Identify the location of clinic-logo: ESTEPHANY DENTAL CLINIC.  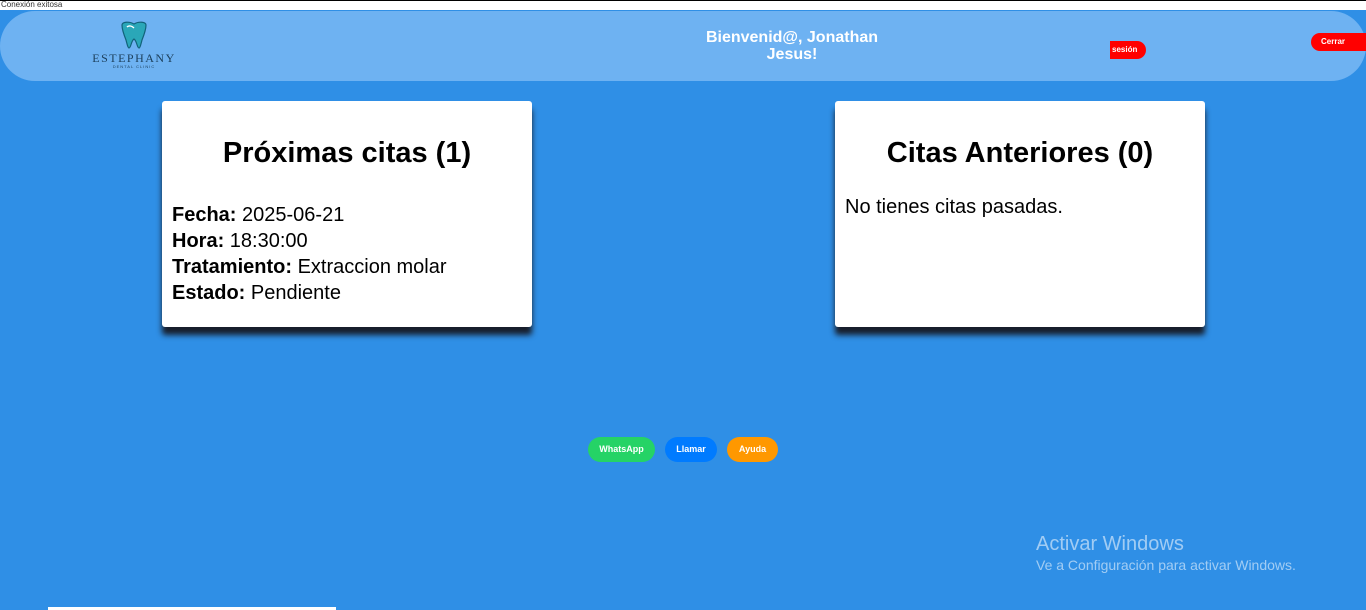
(134, 47).